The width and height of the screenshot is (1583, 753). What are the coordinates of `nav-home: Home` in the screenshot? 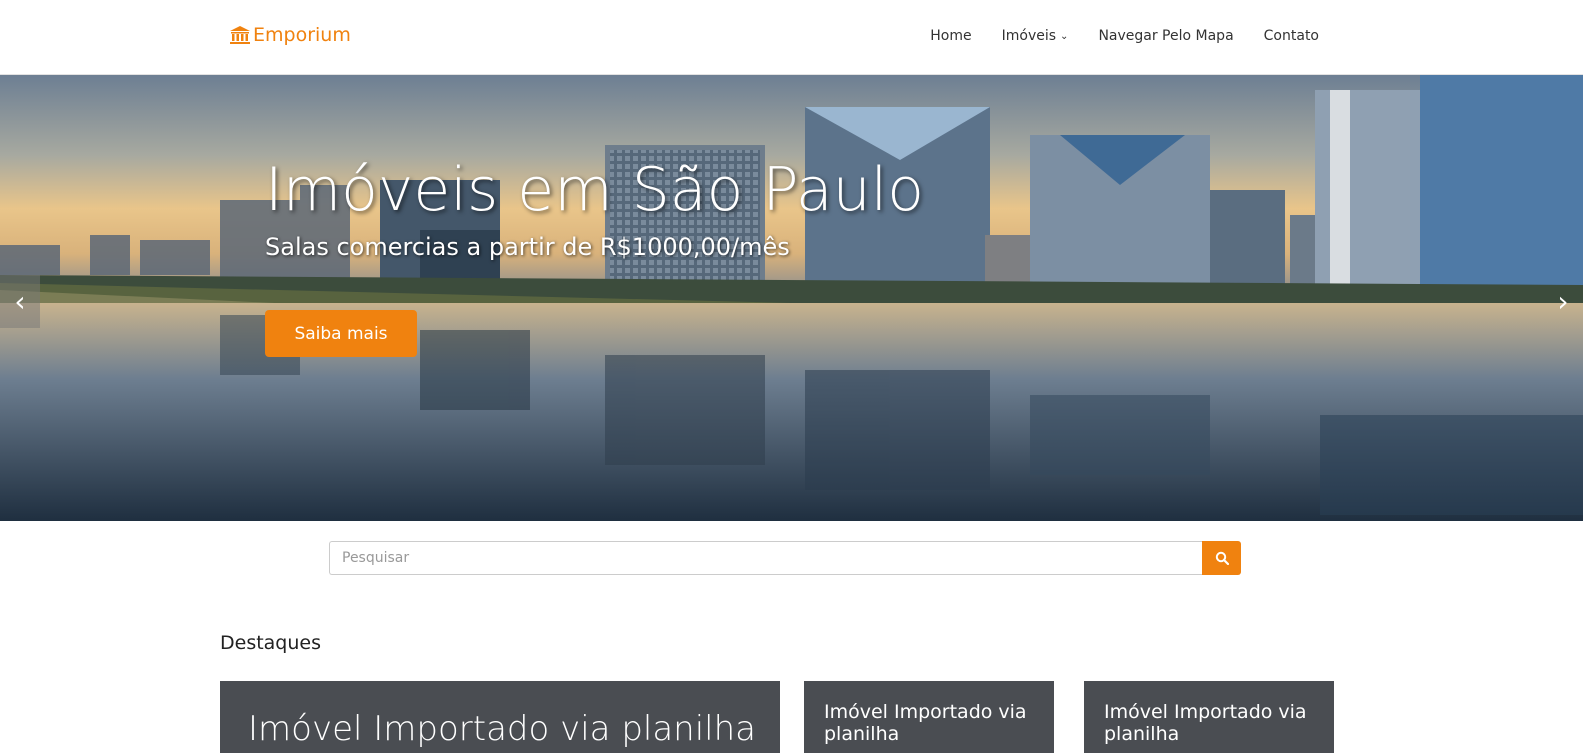 It's located at (950, 36).